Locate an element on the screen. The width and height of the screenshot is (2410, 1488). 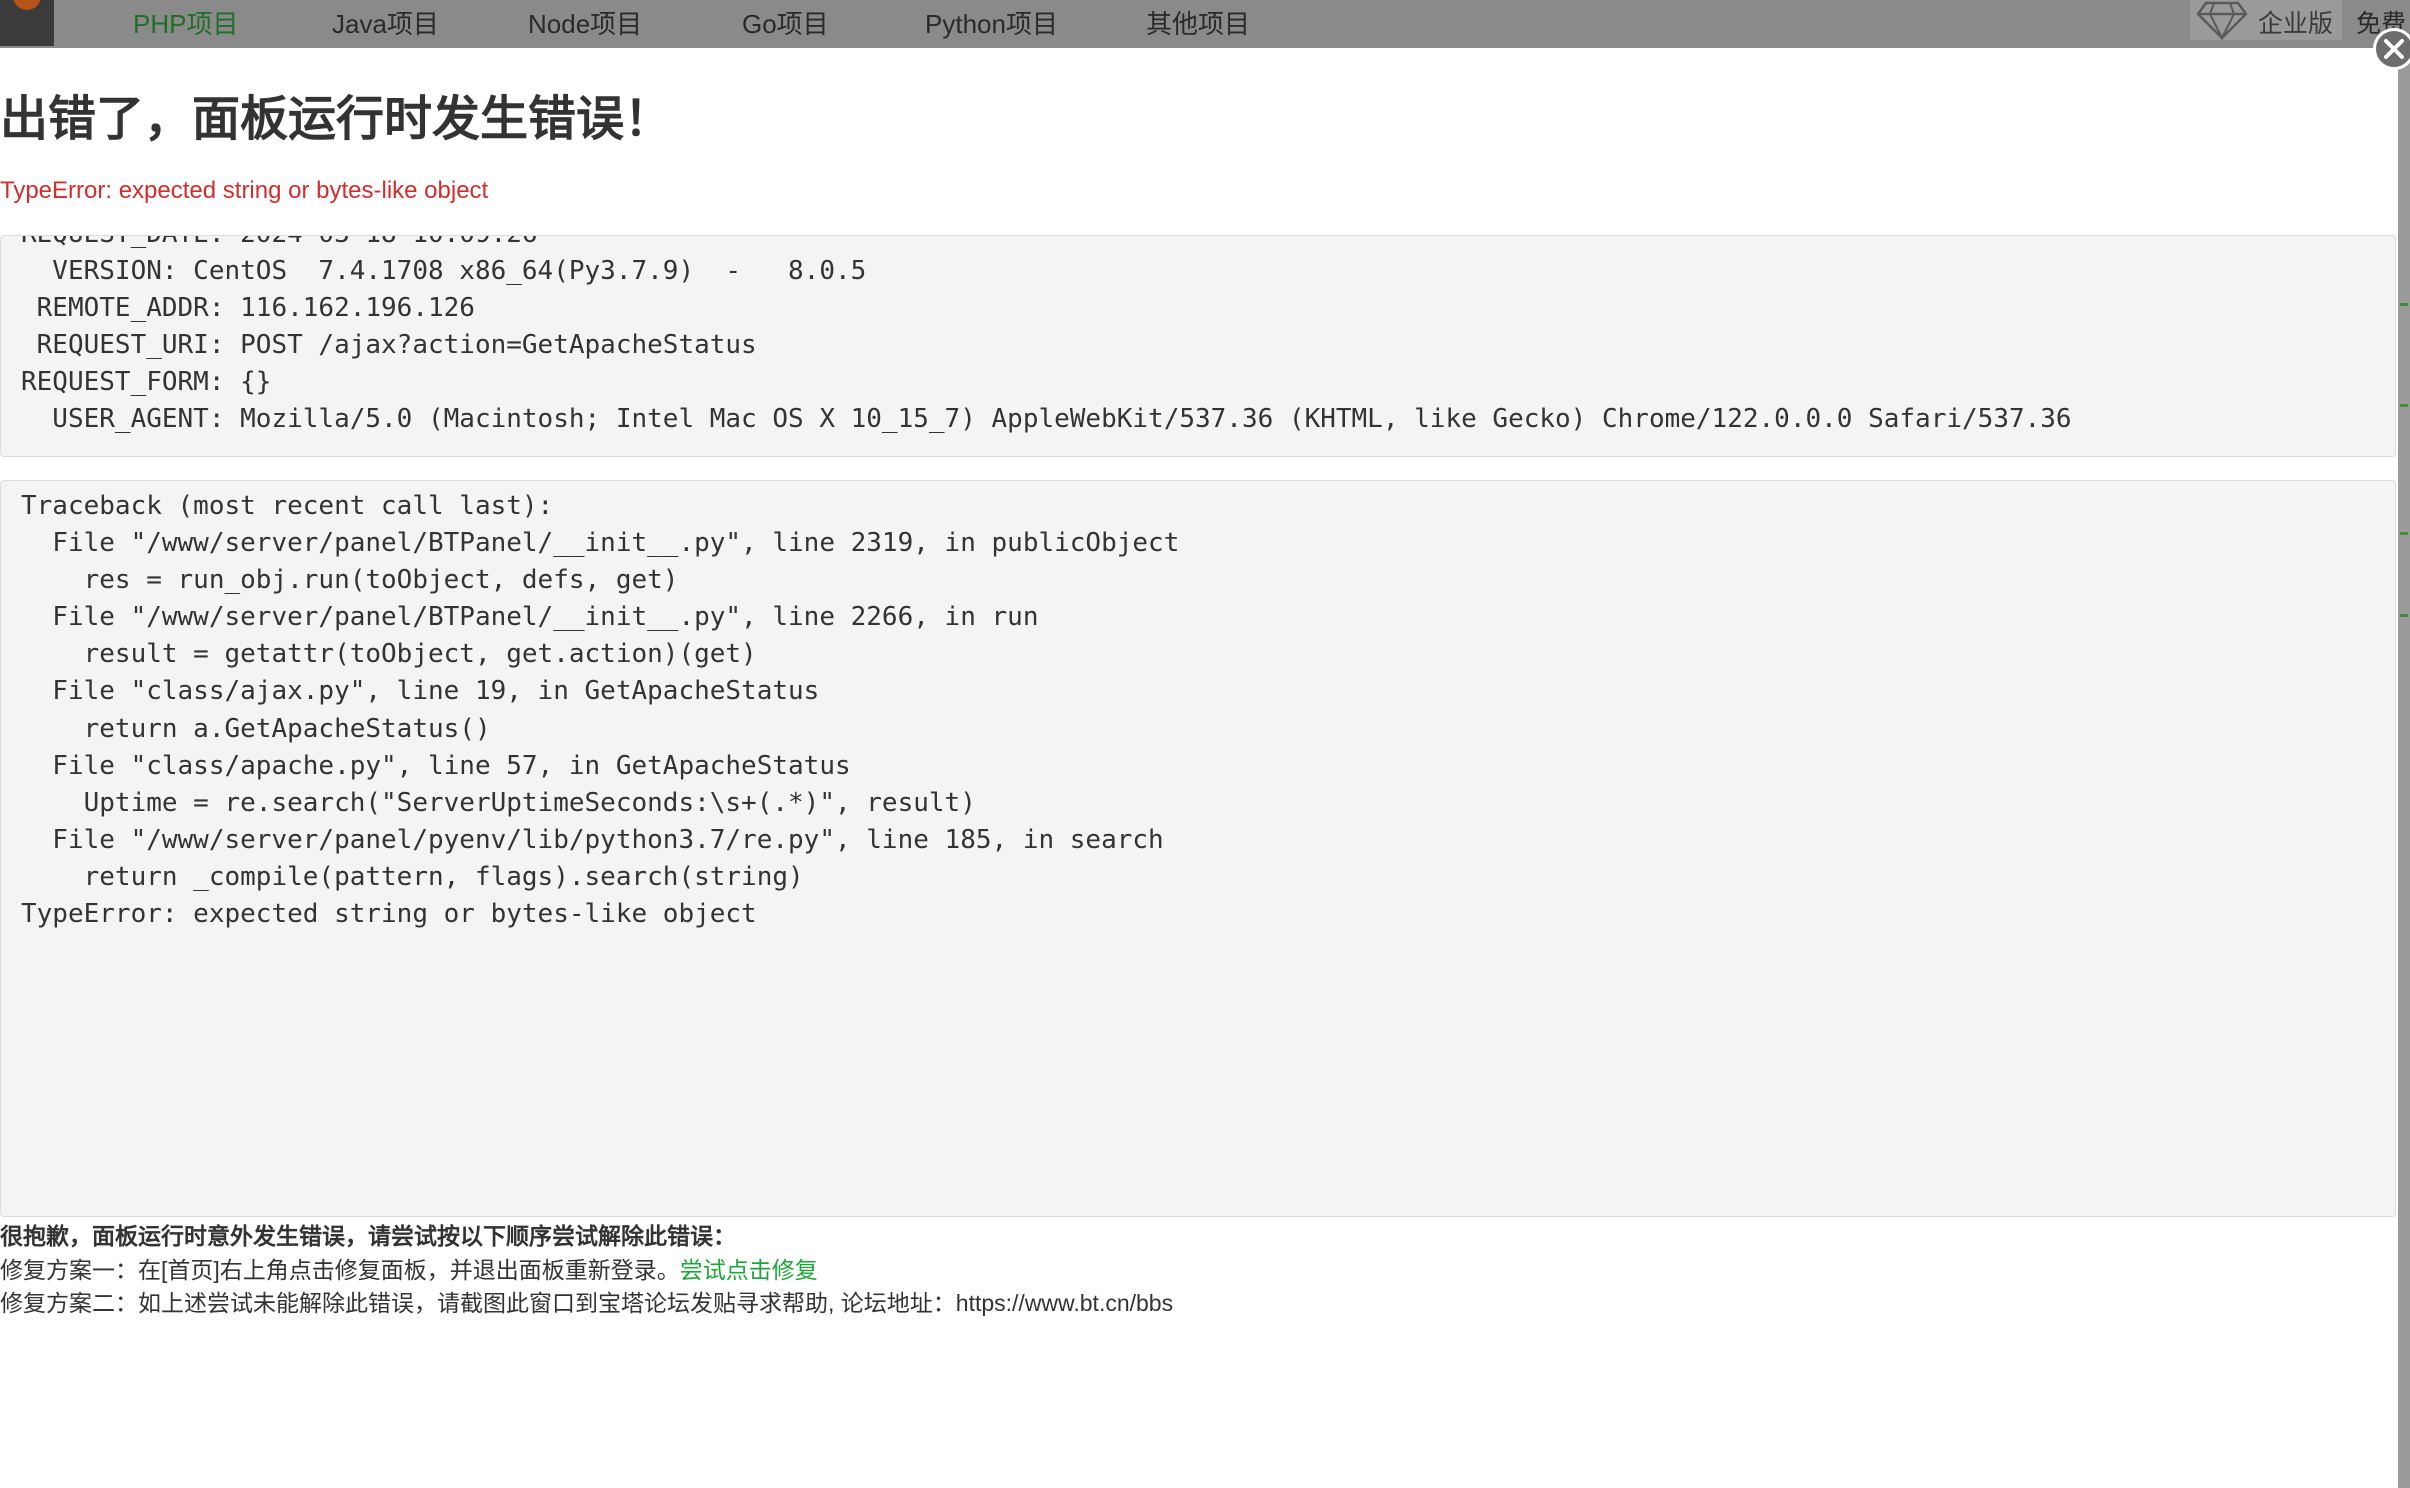
nav-item-python: Python项目 is located at coordinates (991, 22).